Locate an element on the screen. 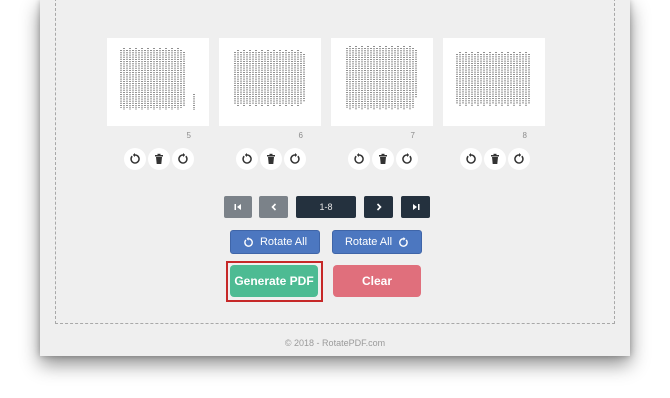 The height and width of the screenshot is (398, 670). page-number: 7 is located at coordinates (412, 135).